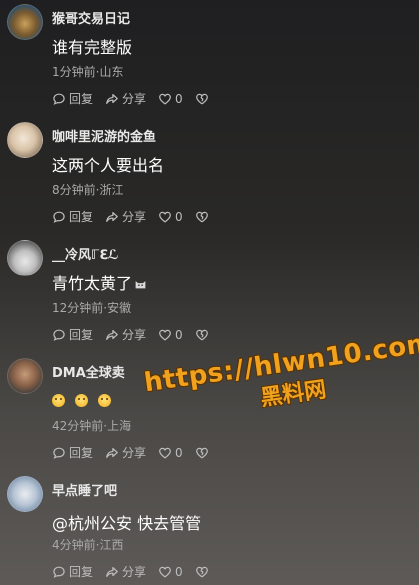  Describe the element at coordinates (88, 72) in the screenshot. I see `comment-meta: 1分钟前·山东` at that location.